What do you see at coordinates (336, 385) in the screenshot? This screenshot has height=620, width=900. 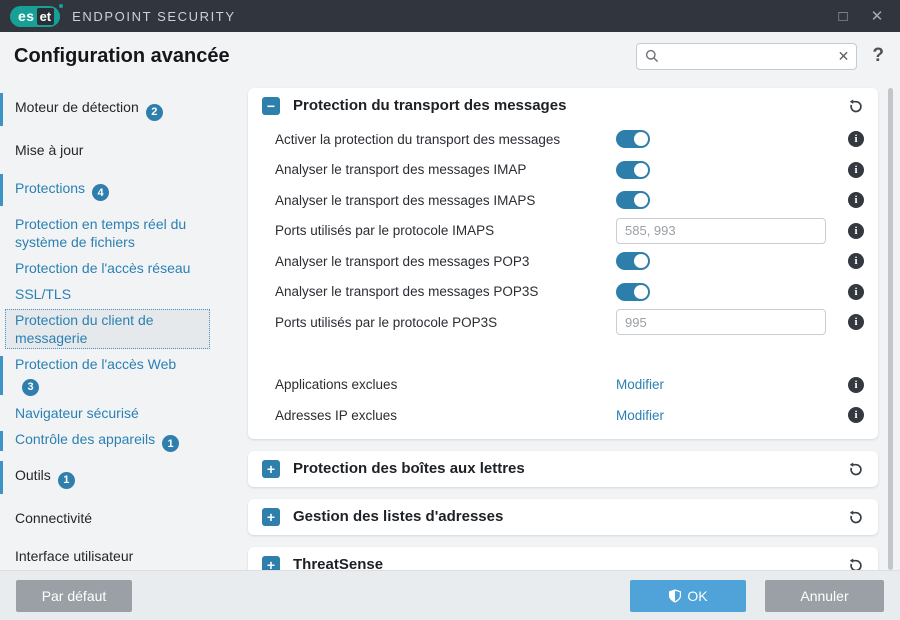 I see `setting-label: Applications exclues` at bounding box center [336, 385].